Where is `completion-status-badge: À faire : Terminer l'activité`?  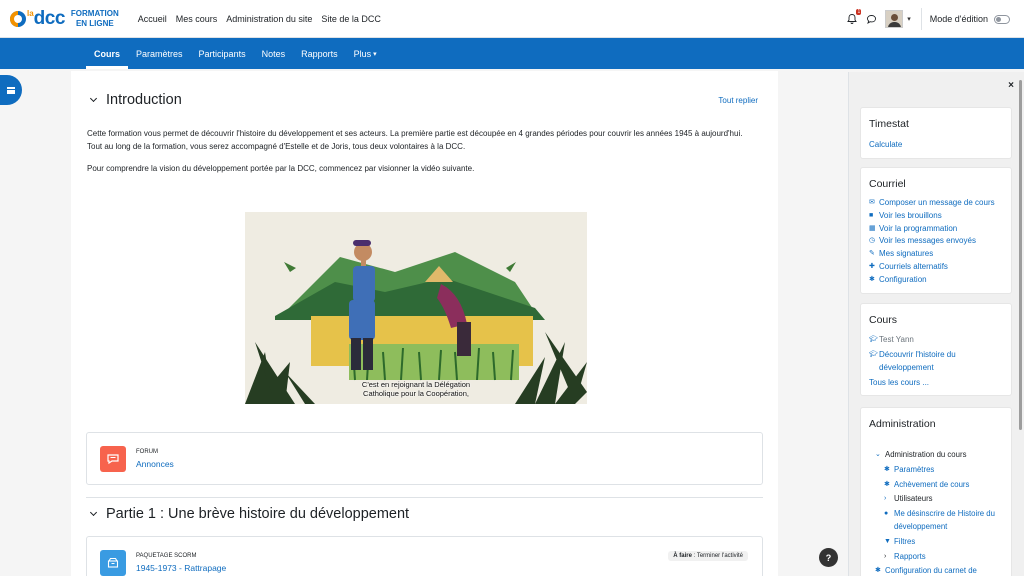
completion-status-badge: À faire : Terminer l'activité is located at coordinates (708, 556).